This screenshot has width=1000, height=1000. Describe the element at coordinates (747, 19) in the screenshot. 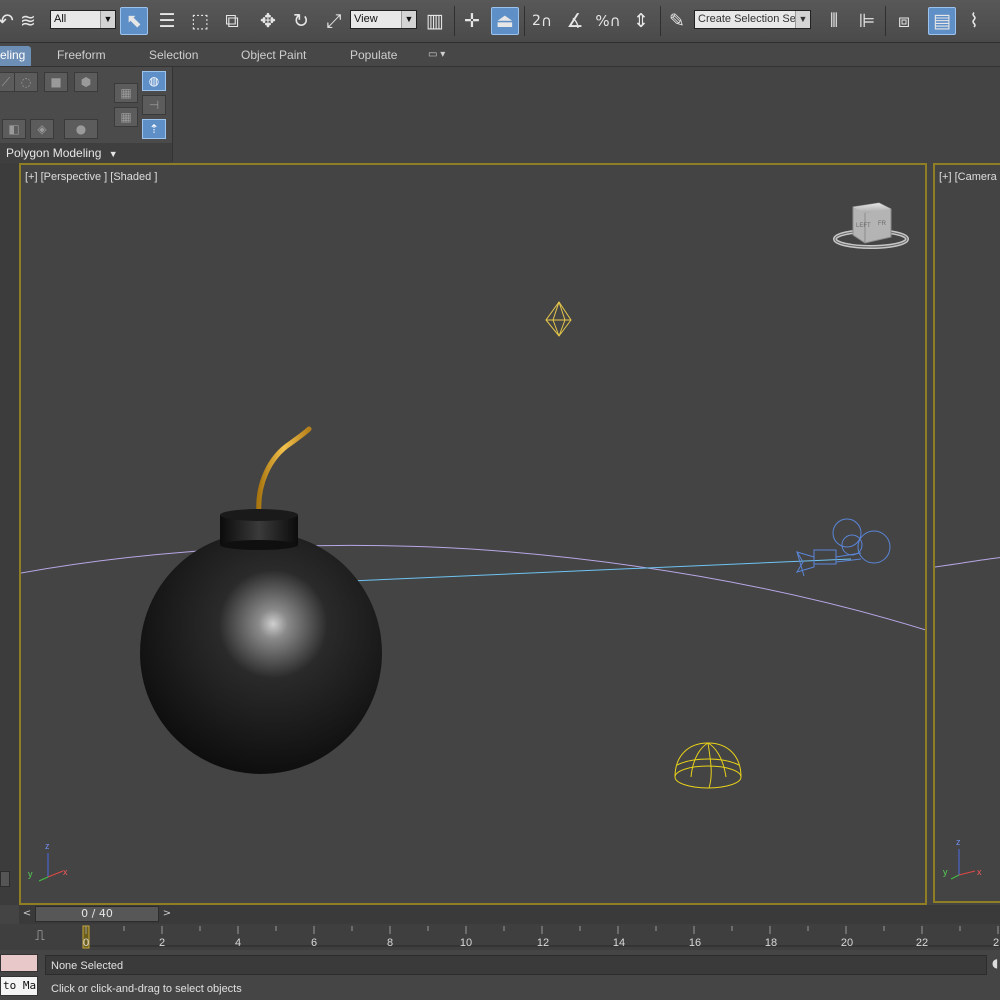

I see `named-selection-placeholder: Create Selection Se` at that location.